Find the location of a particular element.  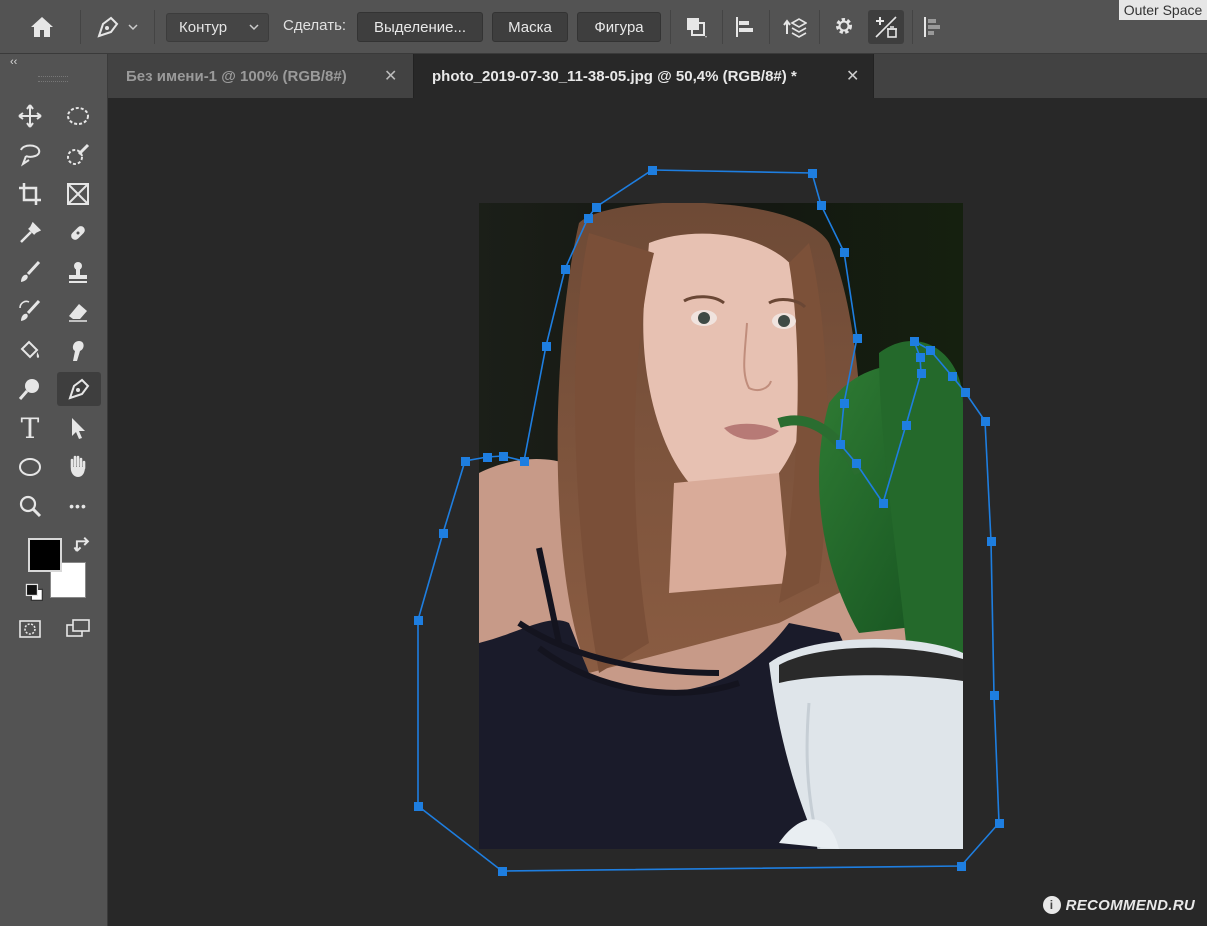

watermark-text: RECOMMEND.RU is located at coordinates (1130, 905).